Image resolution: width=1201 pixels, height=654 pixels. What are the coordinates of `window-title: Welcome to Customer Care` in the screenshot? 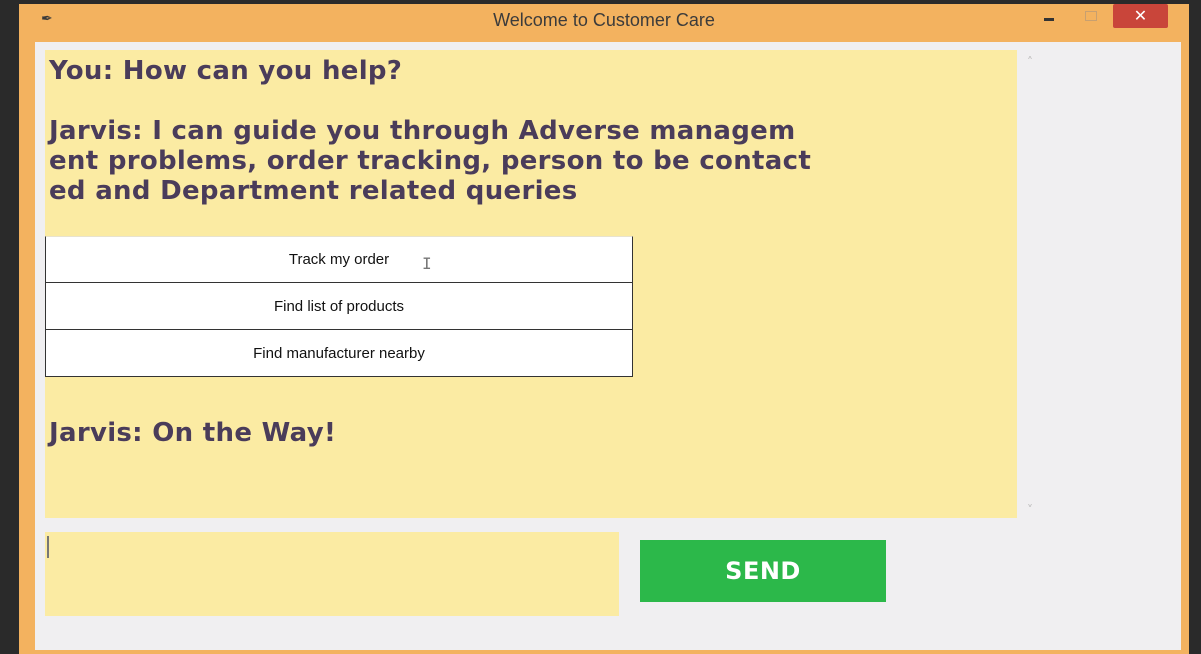 It's located at (604, 20).